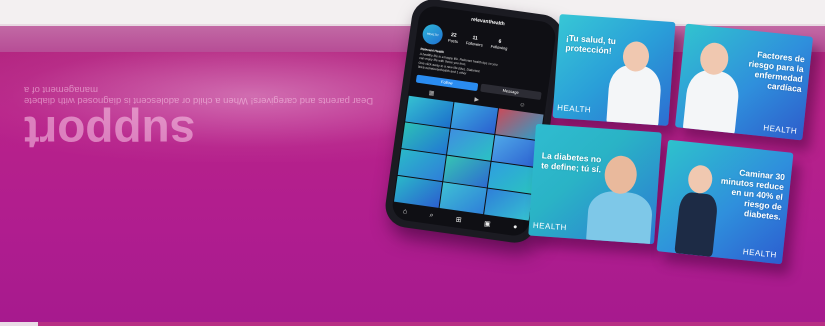  I want to click on avatar-label: HEALTH, so click(432, 34).